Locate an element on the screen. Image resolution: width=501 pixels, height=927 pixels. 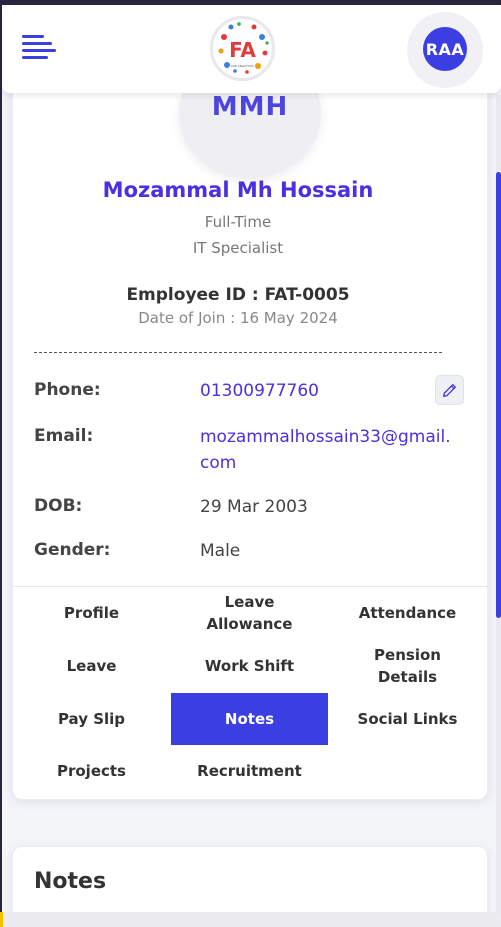
tab-label: Pay Slip is located at coordinates (91, 719).